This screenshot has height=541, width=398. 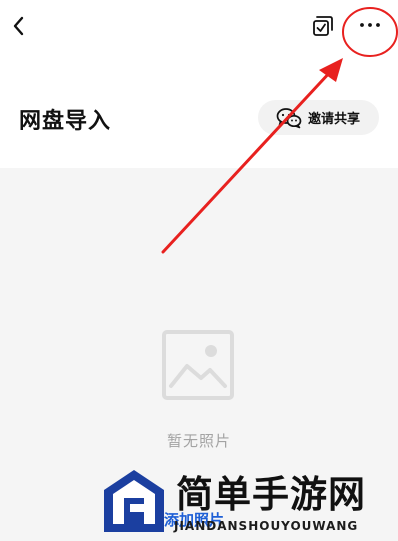 I want to click on watermark-subtitle: JIANDANSHOUYOUWANG, so click(x=266, y=526).